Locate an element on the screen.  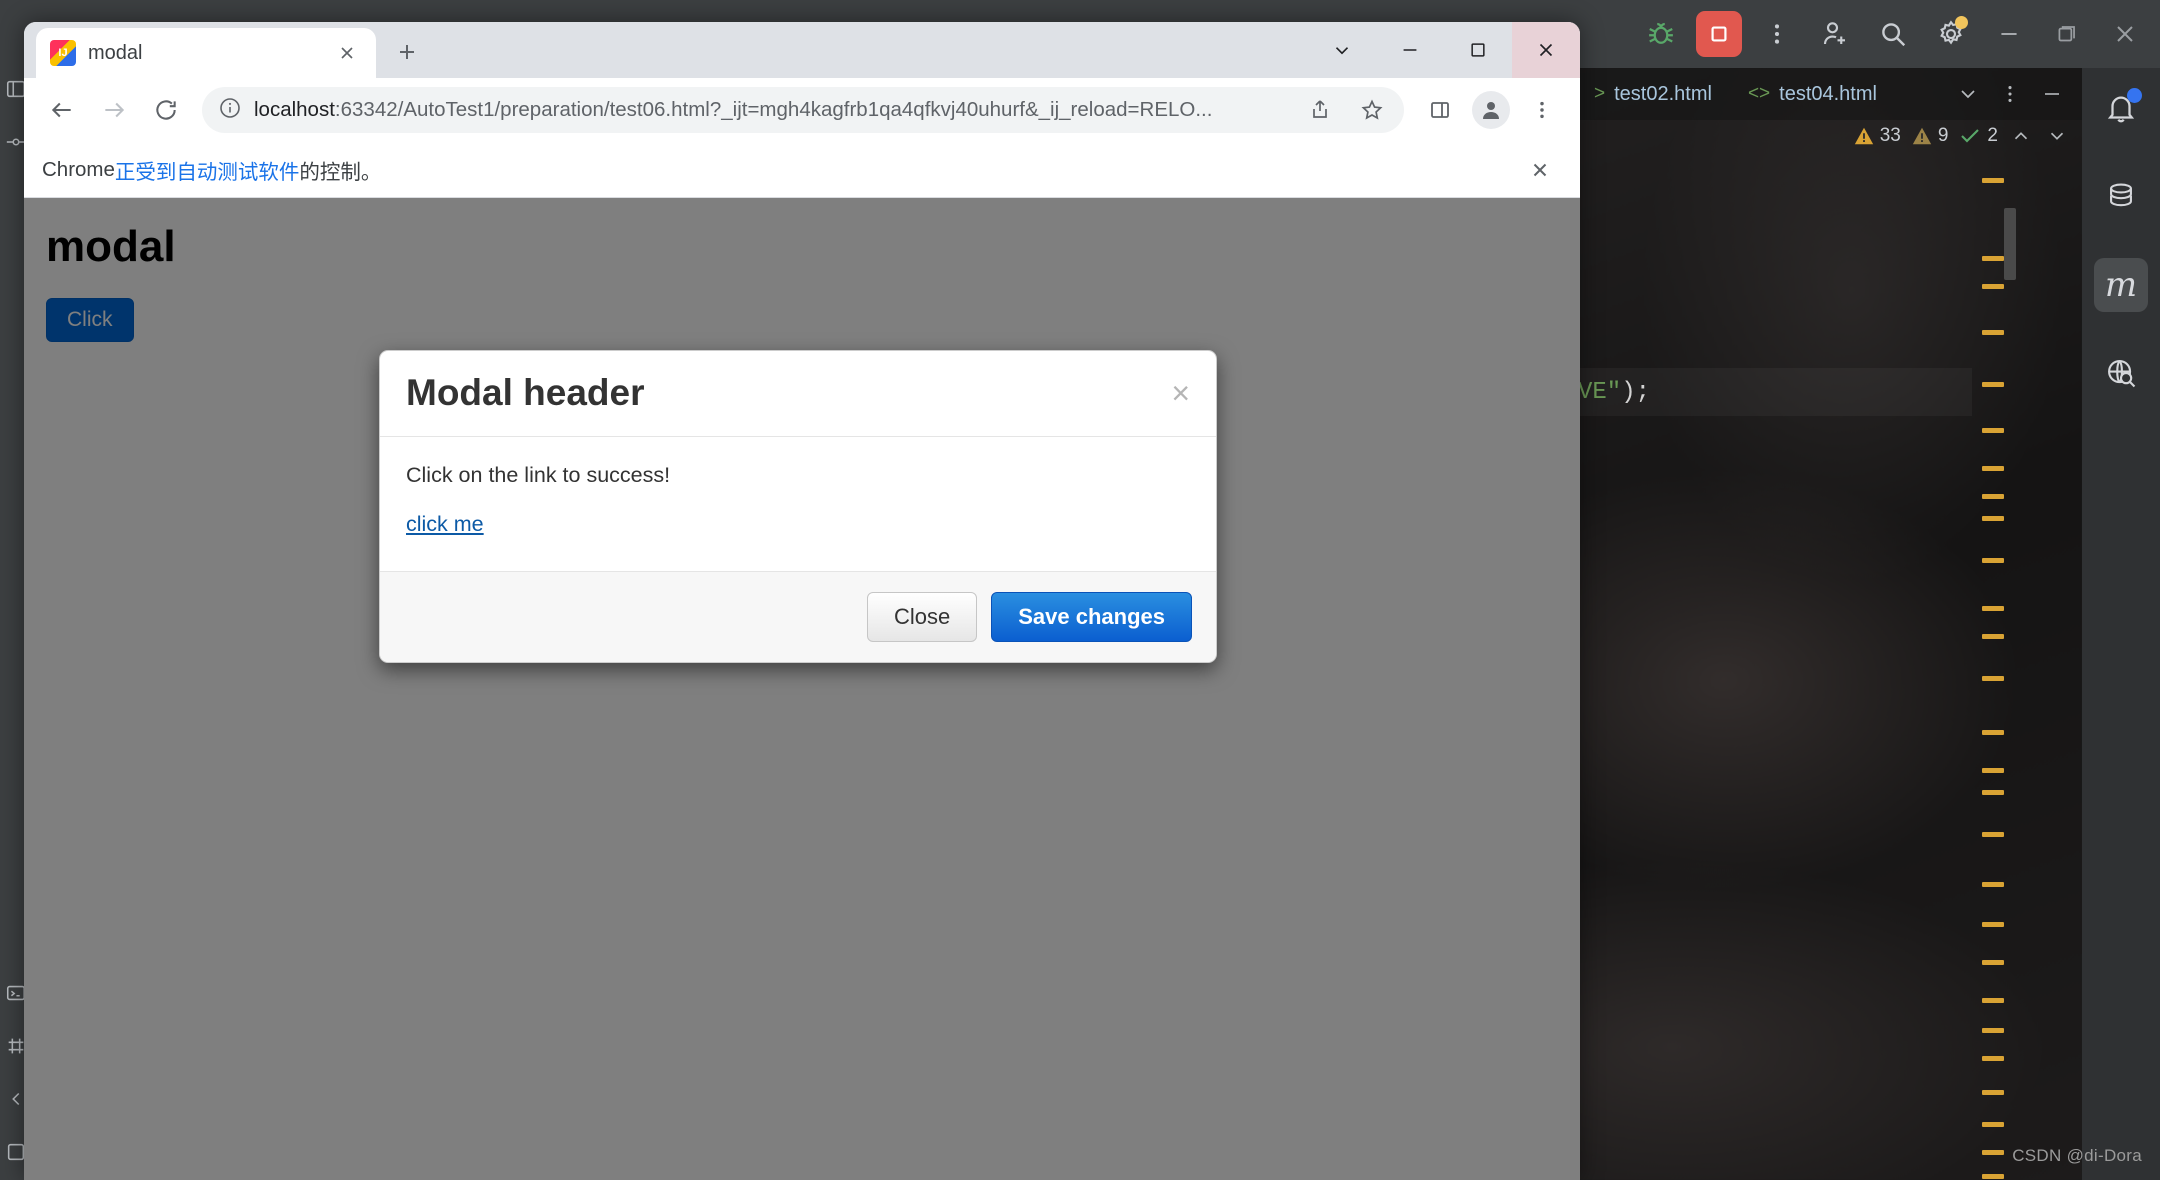
warning-icon is located at coordinates (1863, 136).